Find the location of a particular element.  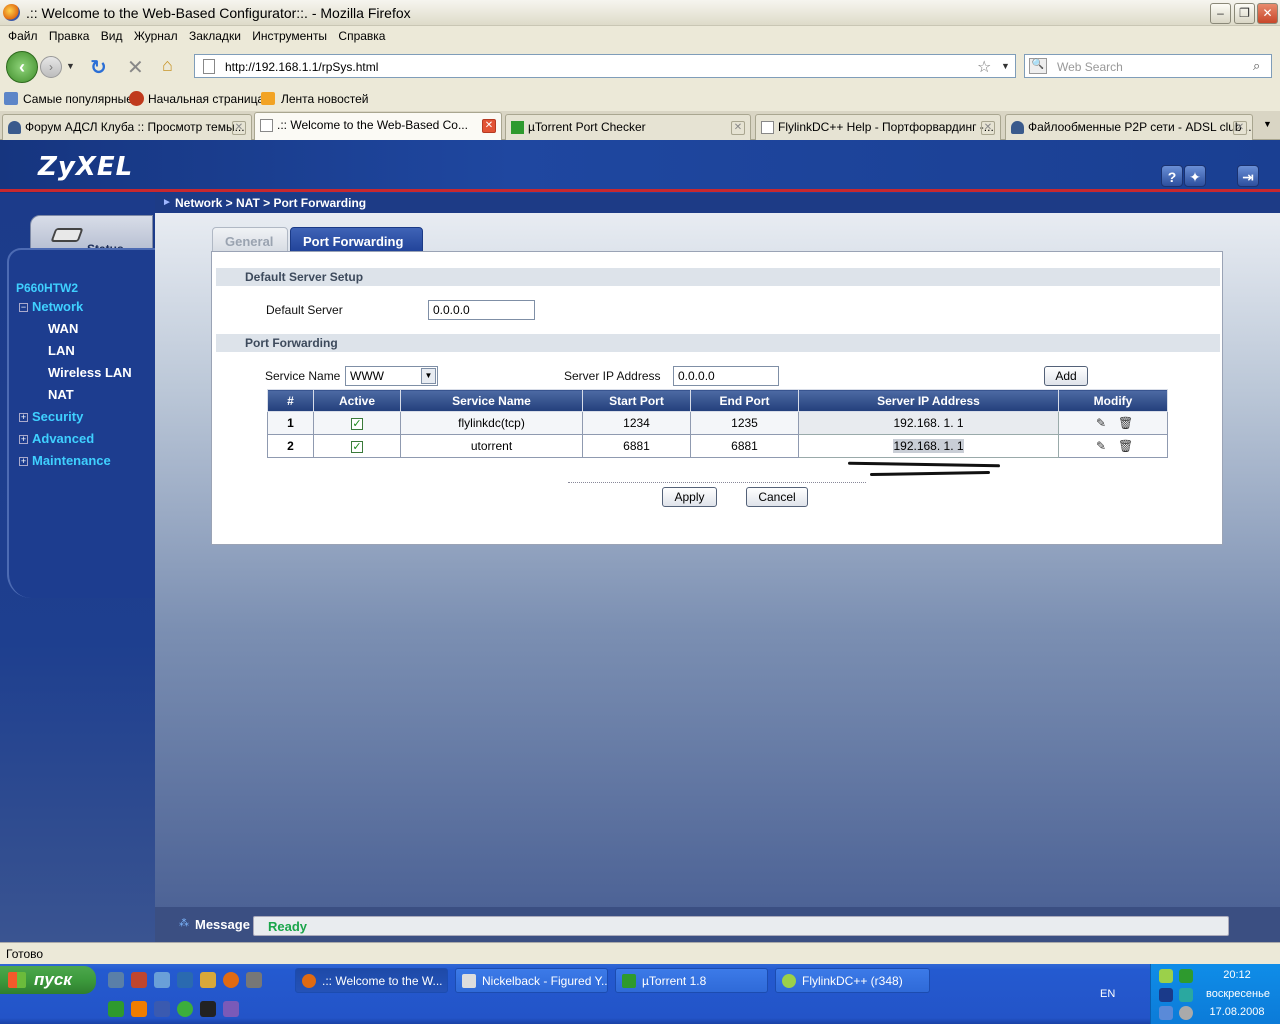

menu-history: Журнал is located at coordinates (156, 36).